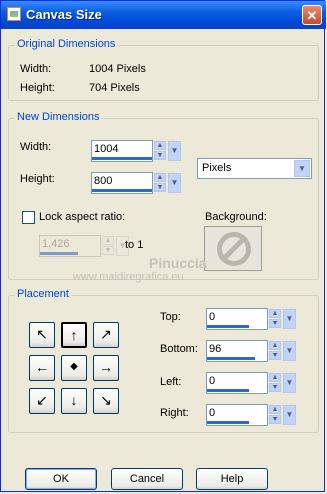 The height and width of the screenshot is (494, 327). What do you see at coordinates (251, 319) in the screenshot?
I see `top-spinner: 0 ▲ ▼ ▼` at bounding box center [251, 319].